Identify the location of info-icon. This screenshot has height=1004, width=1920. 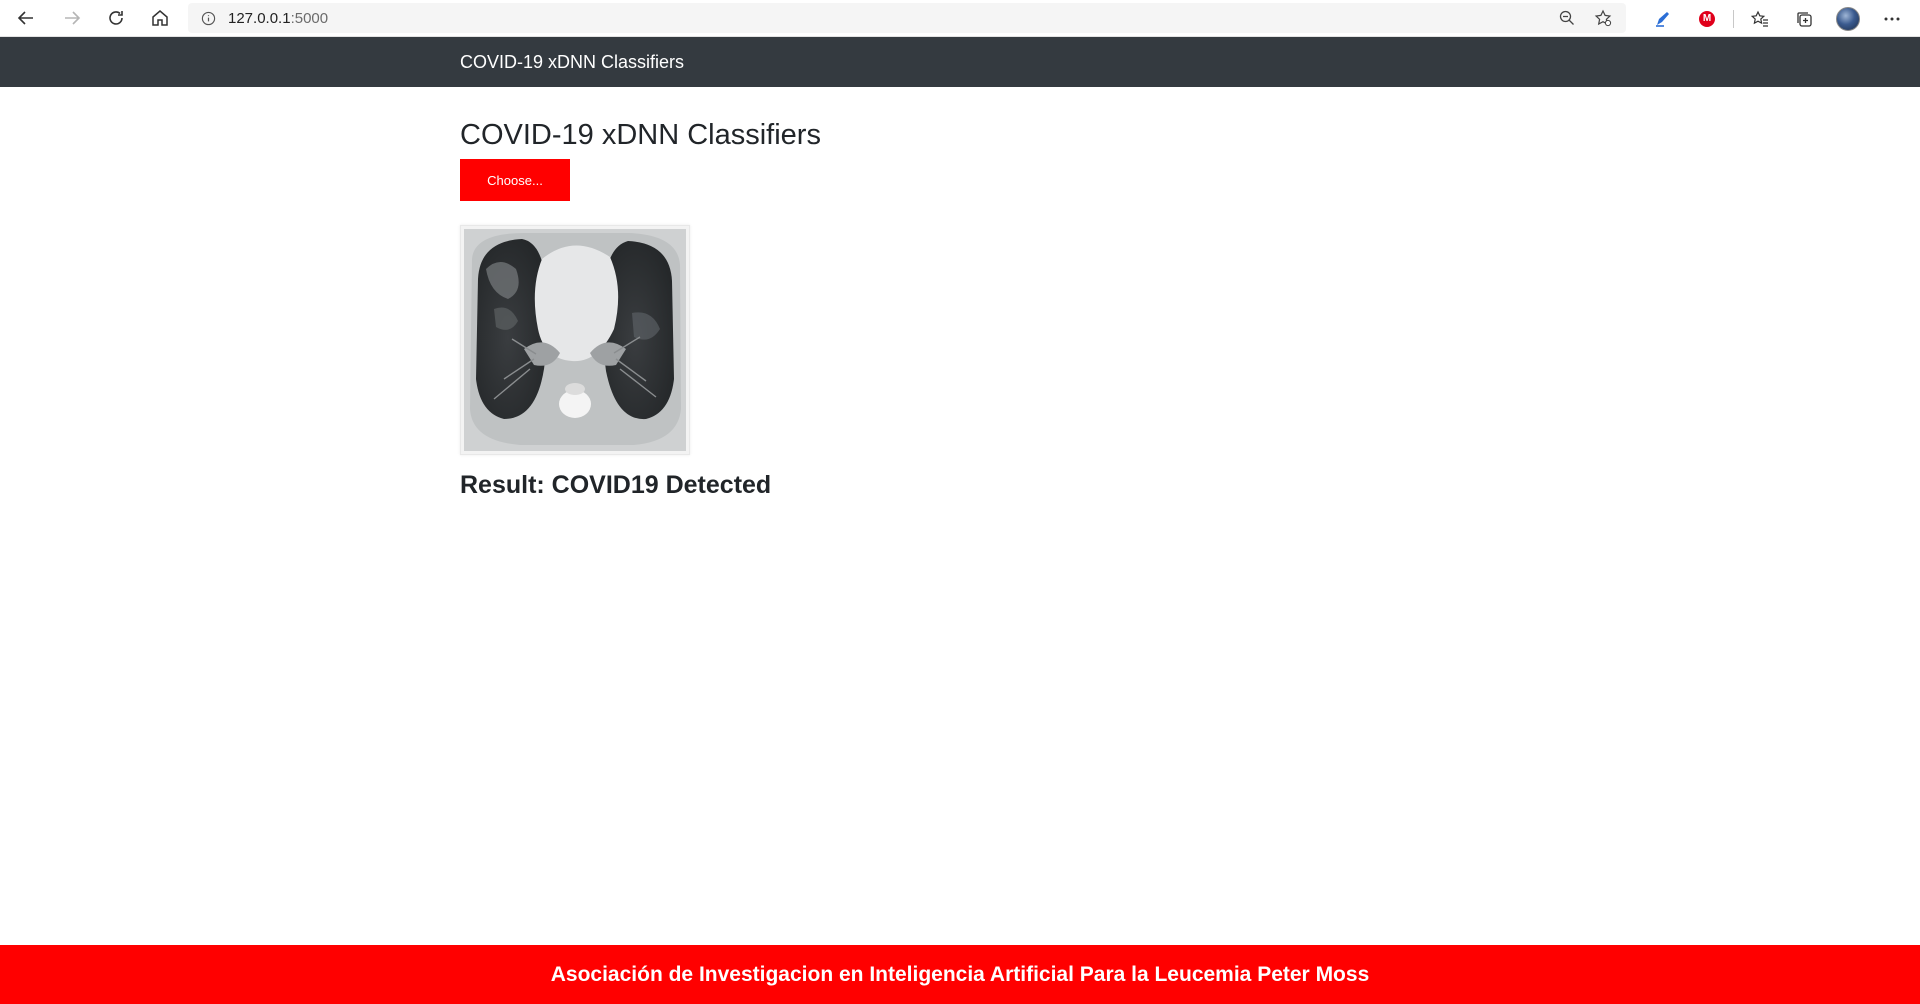
(208, 18).